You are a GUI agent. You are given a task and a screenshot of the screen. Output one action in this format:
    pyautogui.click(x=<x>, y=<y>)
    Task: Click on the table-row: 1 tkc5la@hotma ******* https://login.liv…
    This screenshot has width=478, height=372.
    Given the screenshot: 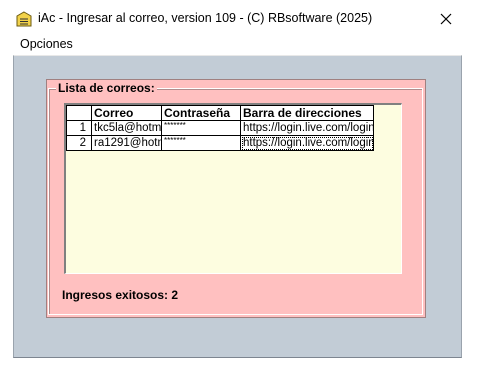 What is the action you would take?
    pyautogui.click(x=220, y=128)
    